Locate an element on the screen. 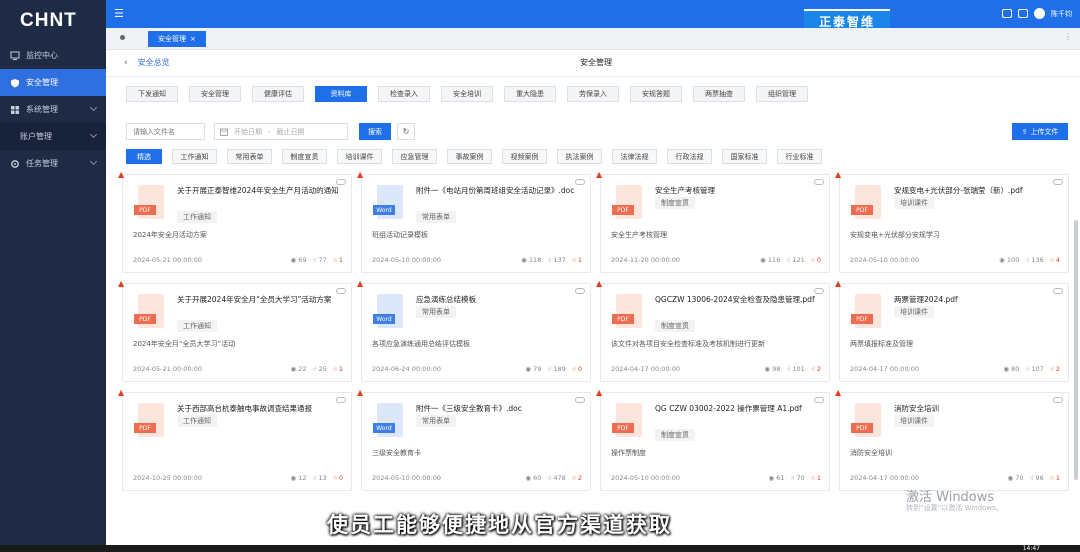 This screenshot has width=1080, height=552. sidebar-item-tasks: 任务管理 is located at coordinates (53, 163).